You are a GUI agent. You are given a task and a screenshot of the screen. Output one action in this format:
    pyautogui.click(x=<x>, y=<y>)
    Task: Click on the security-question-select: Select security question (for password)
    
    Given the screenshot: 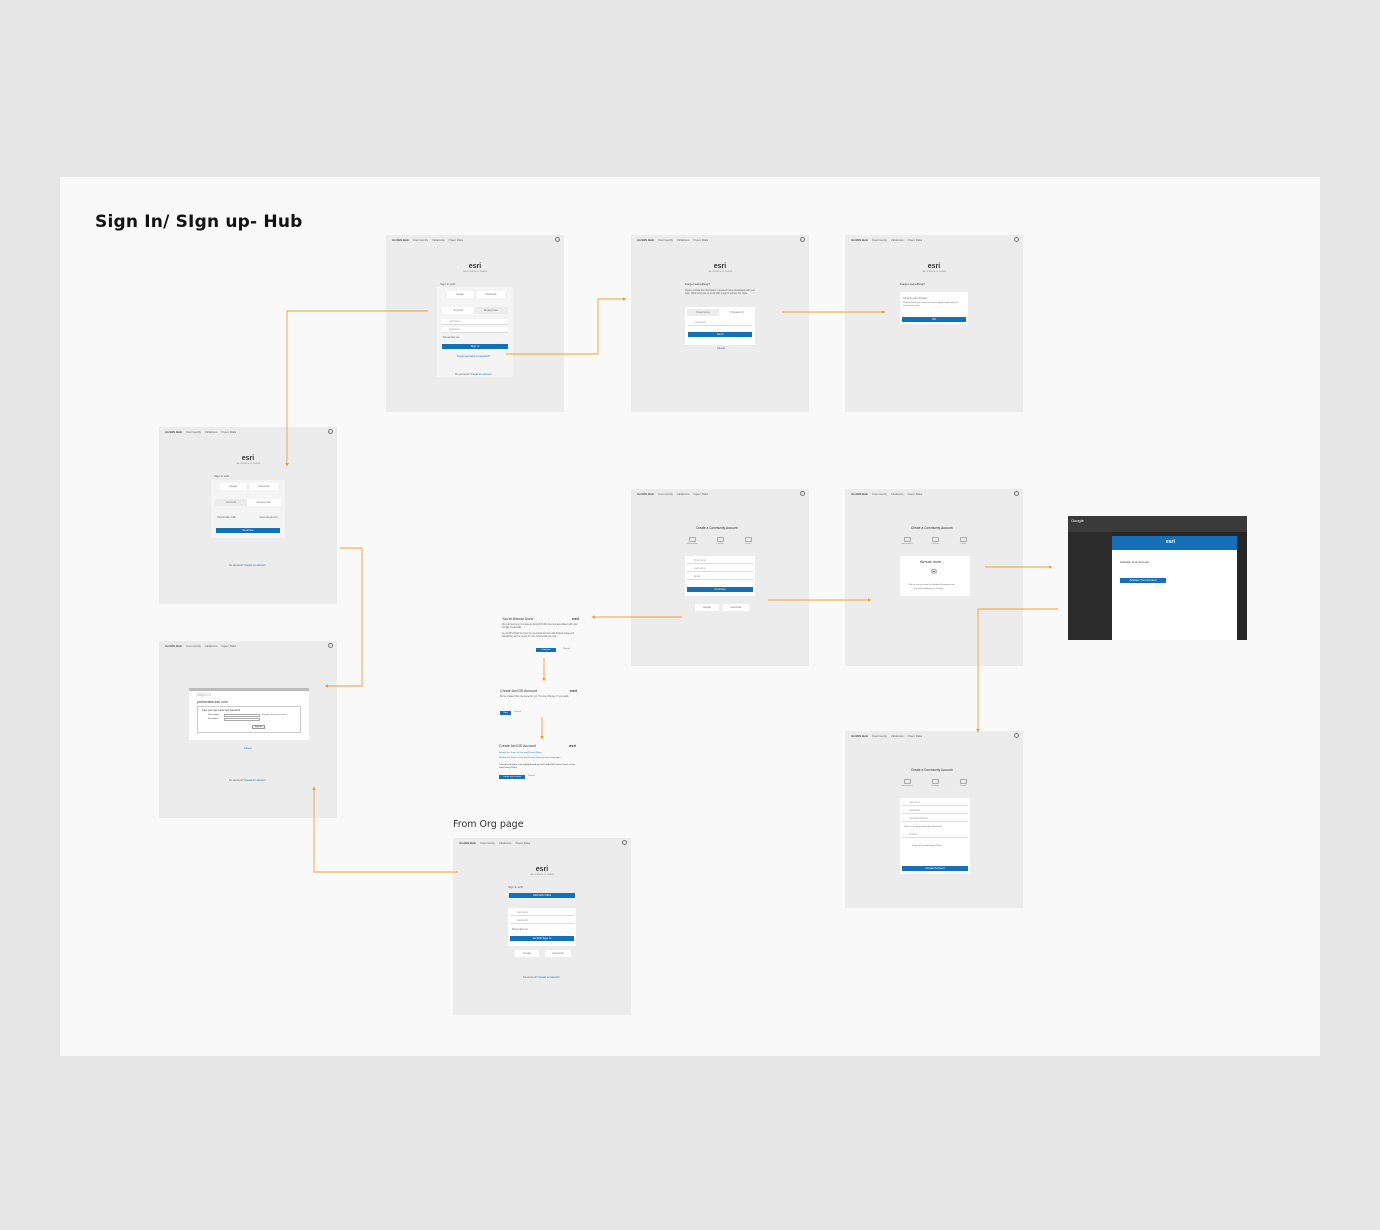 What is the action you would take?
    pyautogui.click(x=923, y=827)
    